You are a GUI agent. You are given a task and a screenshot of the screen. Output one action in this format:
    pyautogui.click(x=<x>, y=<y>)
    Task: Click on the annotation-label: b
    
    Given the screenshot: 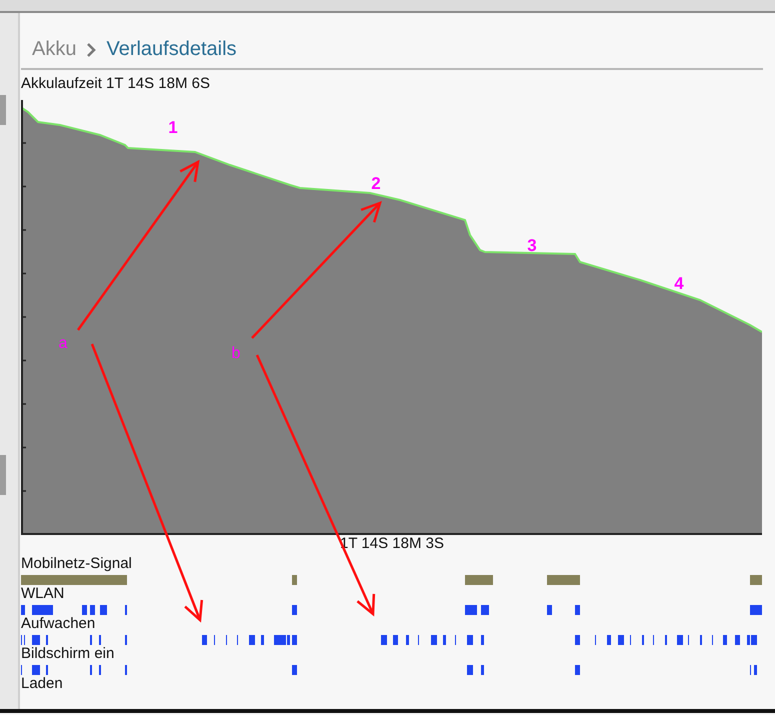 What is the action you would take?
    pyautogui.click(x=236, y=353)
    